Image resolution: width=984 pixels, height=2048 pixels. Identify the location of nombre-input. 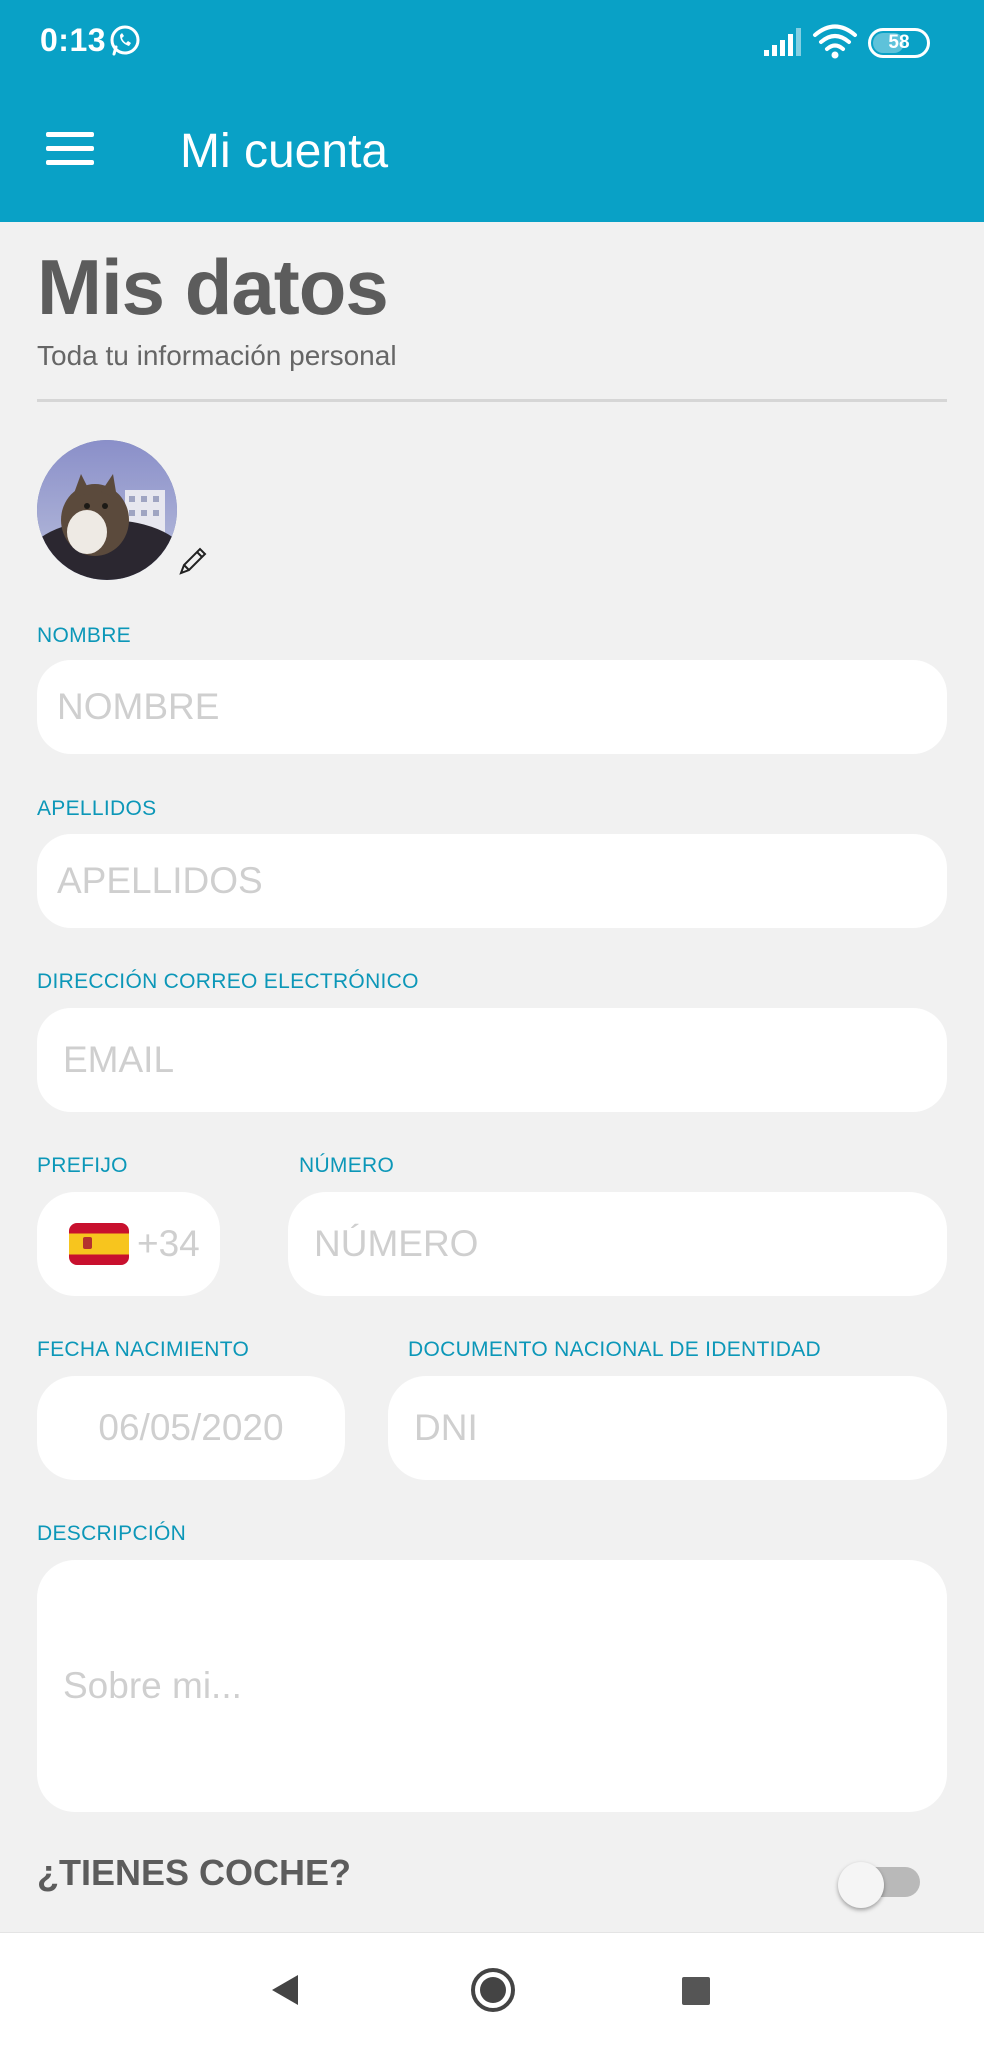
(502, 707).